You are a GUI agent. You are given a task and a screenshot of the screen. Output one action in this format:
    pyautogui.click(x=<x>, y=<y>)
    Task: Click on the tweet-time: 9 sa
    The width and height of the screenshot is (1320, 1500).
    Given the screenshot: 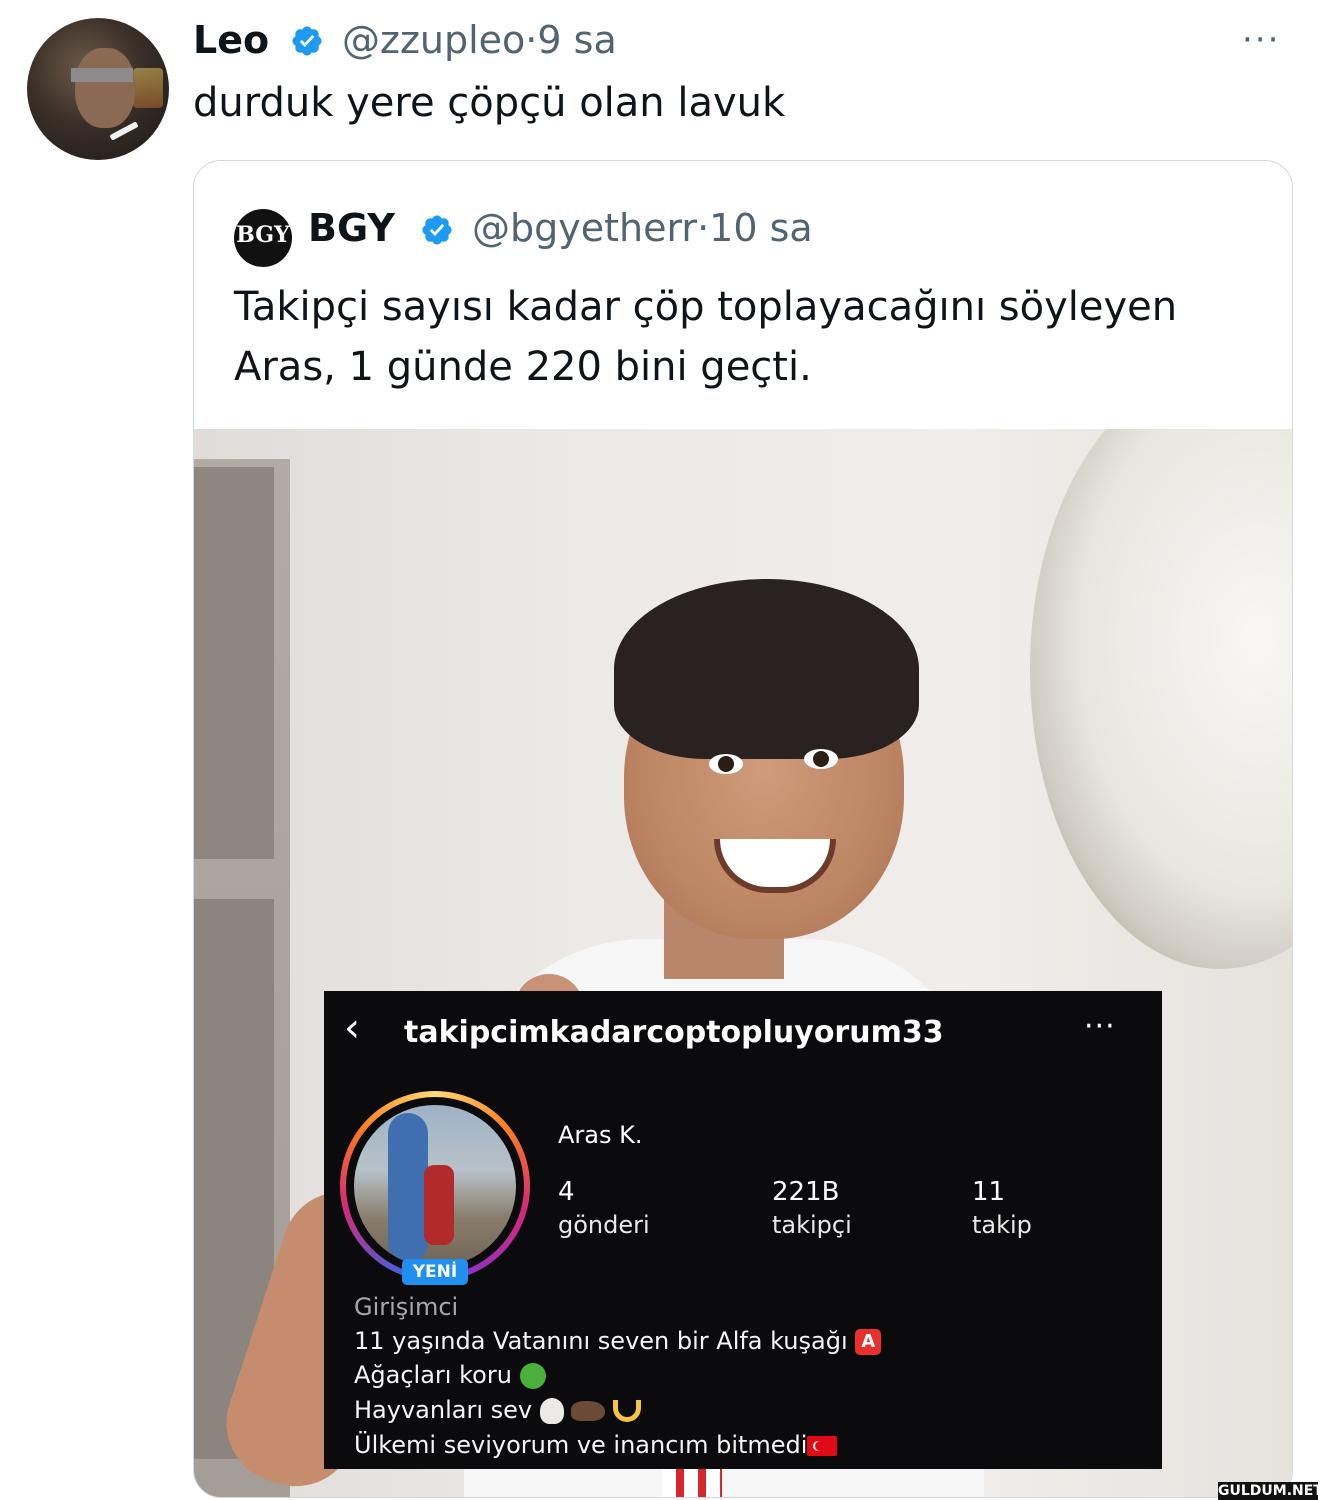 What is the action you would take?
    pyautogui.click(x=576, y=40)
    